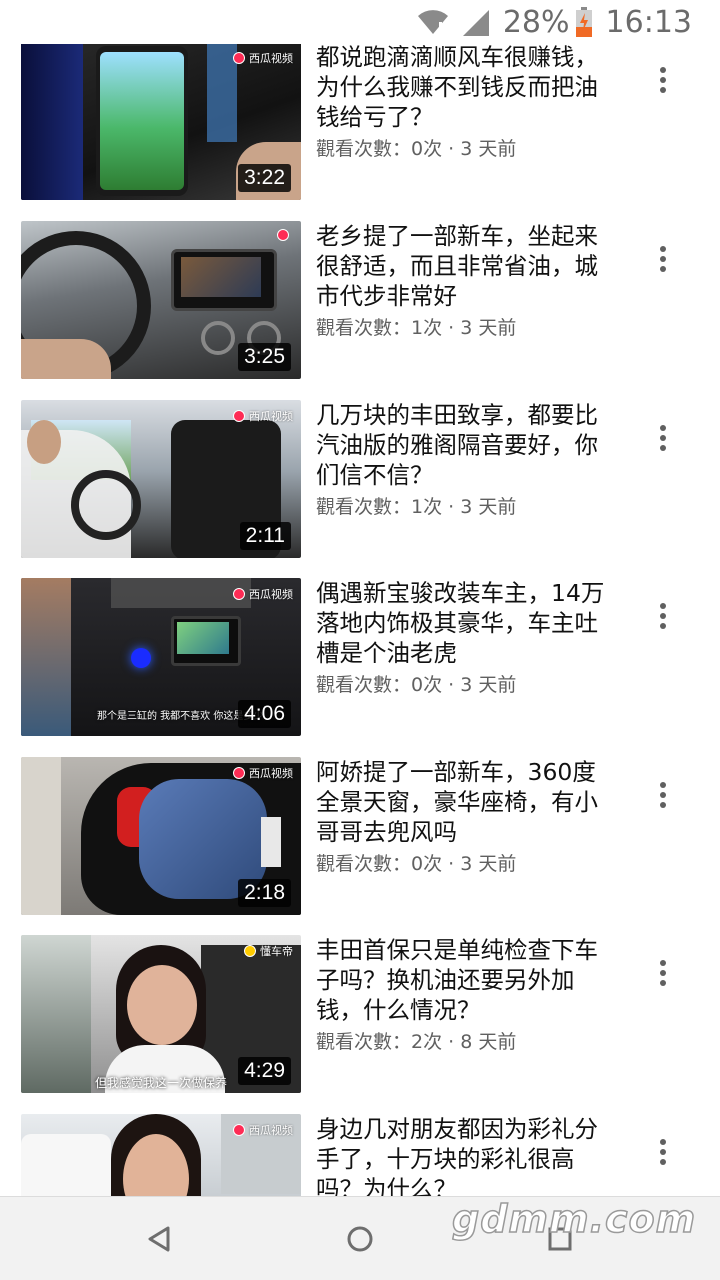 Image resolution: width=720 pixels, height=1280 pixels. I want to click on video-meta: 觀看次數：2次 · 8 天前, so click(416, 1042).